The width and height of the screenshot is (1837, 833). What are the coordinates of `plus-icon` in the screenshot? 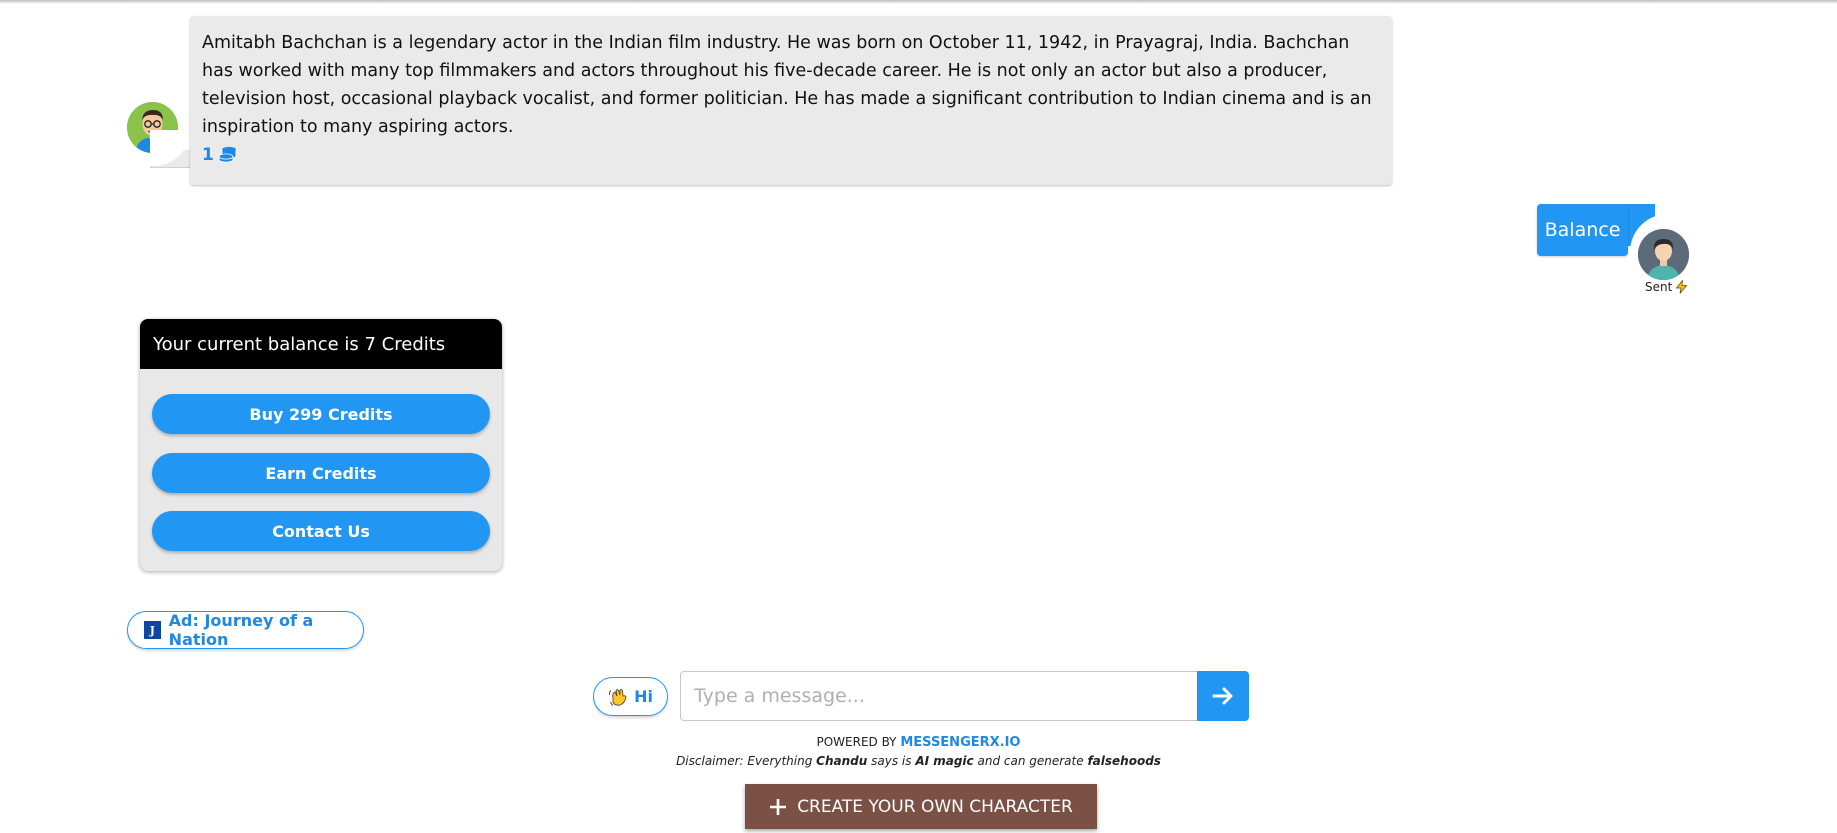 It's located at (778, 806).